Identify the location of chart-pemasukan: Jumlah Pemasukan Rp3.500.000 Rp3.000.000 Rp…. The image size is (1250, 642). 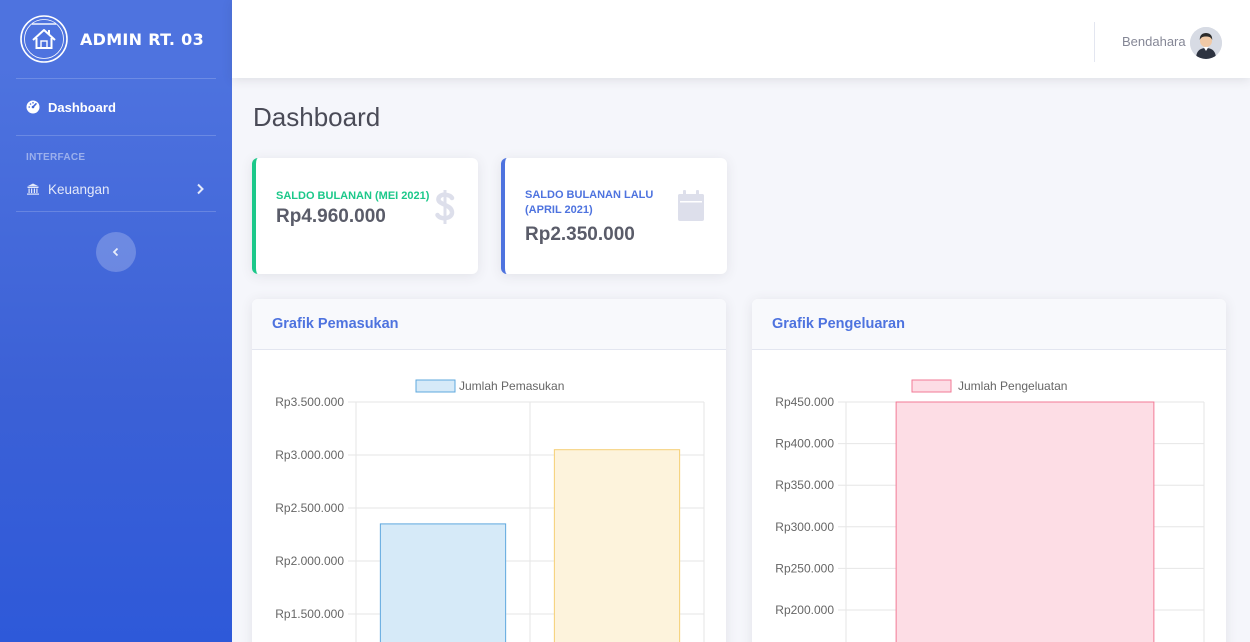
(490, 510).